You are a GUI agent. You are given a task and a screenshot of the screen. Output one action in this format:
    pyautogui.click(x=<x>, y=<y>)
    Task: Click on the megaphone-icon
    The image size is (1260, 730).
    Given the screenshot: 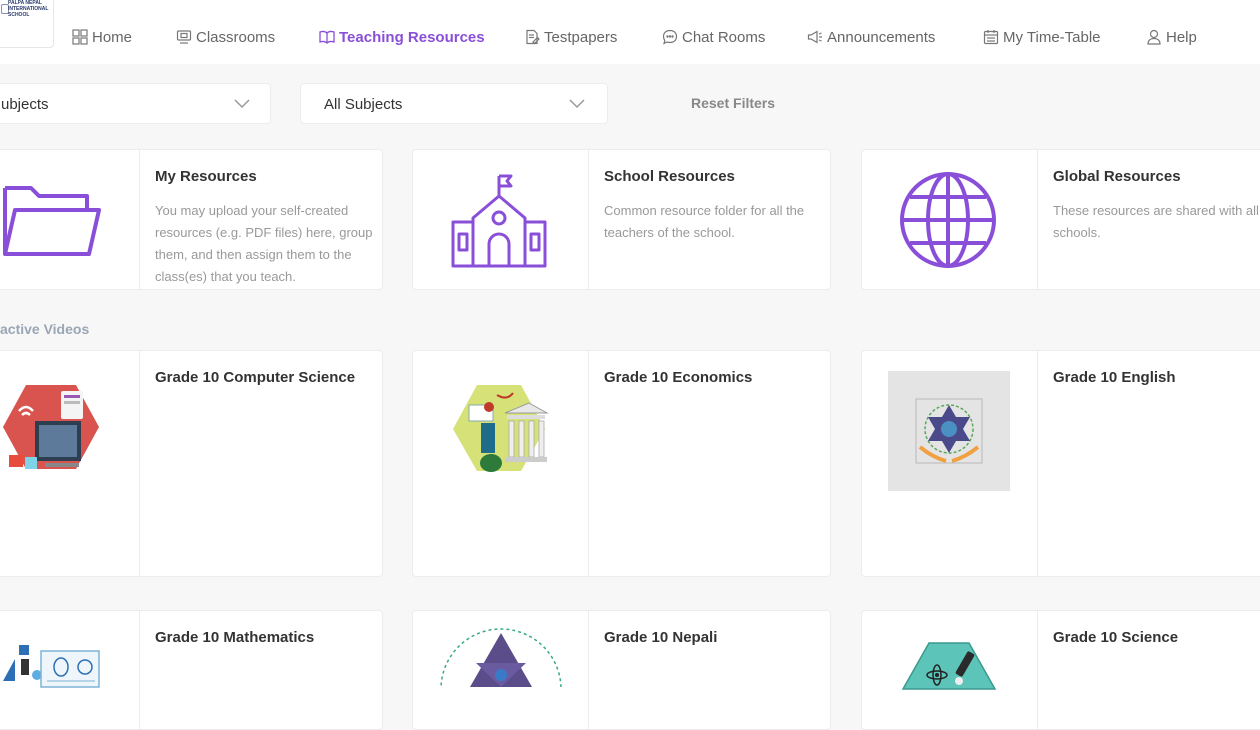 What is the action you would take?
    pyautogui.click(x=814, y=37)
    